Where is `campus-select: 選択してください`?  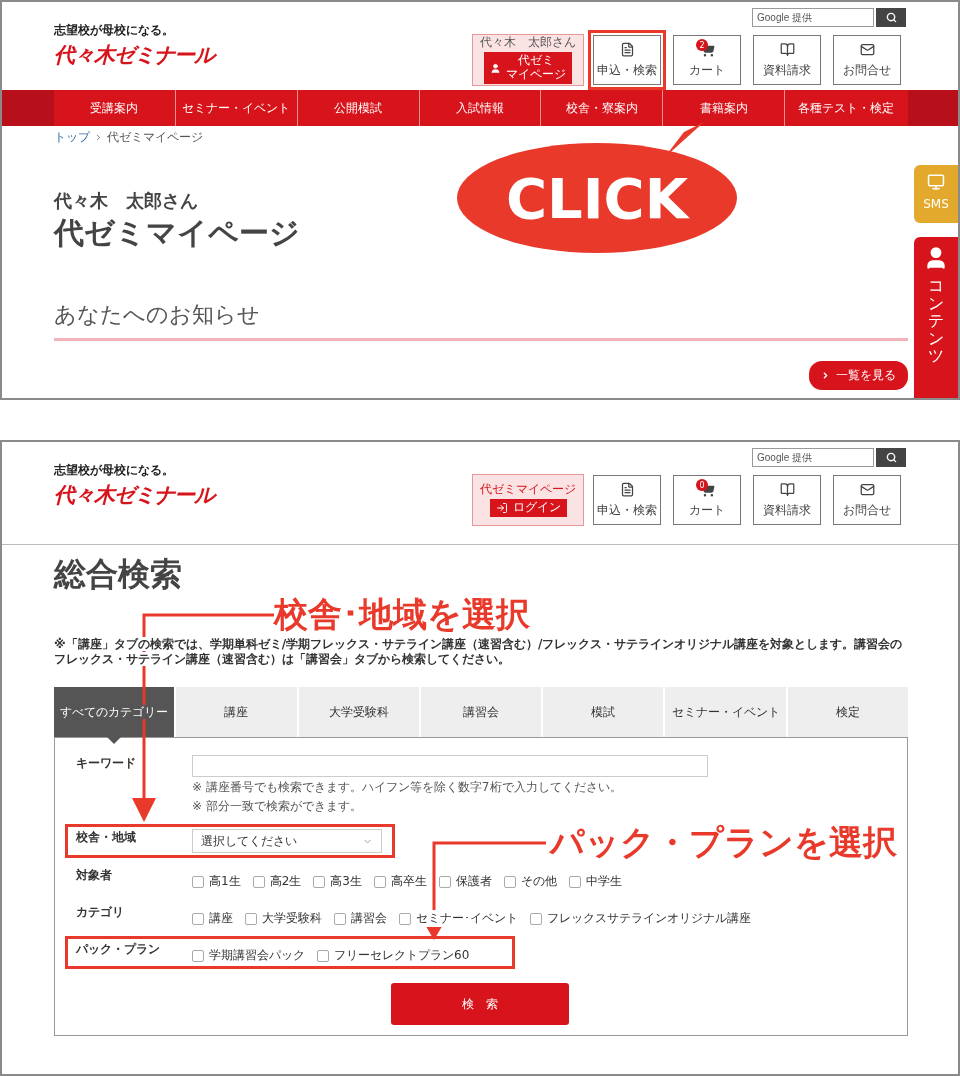 campus-select: 選択してください is located at coordinates (287, 841).